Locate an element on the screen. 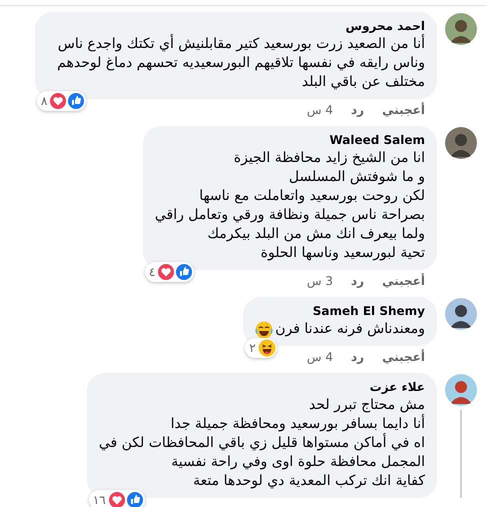 The width and height of the screenshot is (487, 507). timestamp: 3 س is located at coordinates (320, 281).